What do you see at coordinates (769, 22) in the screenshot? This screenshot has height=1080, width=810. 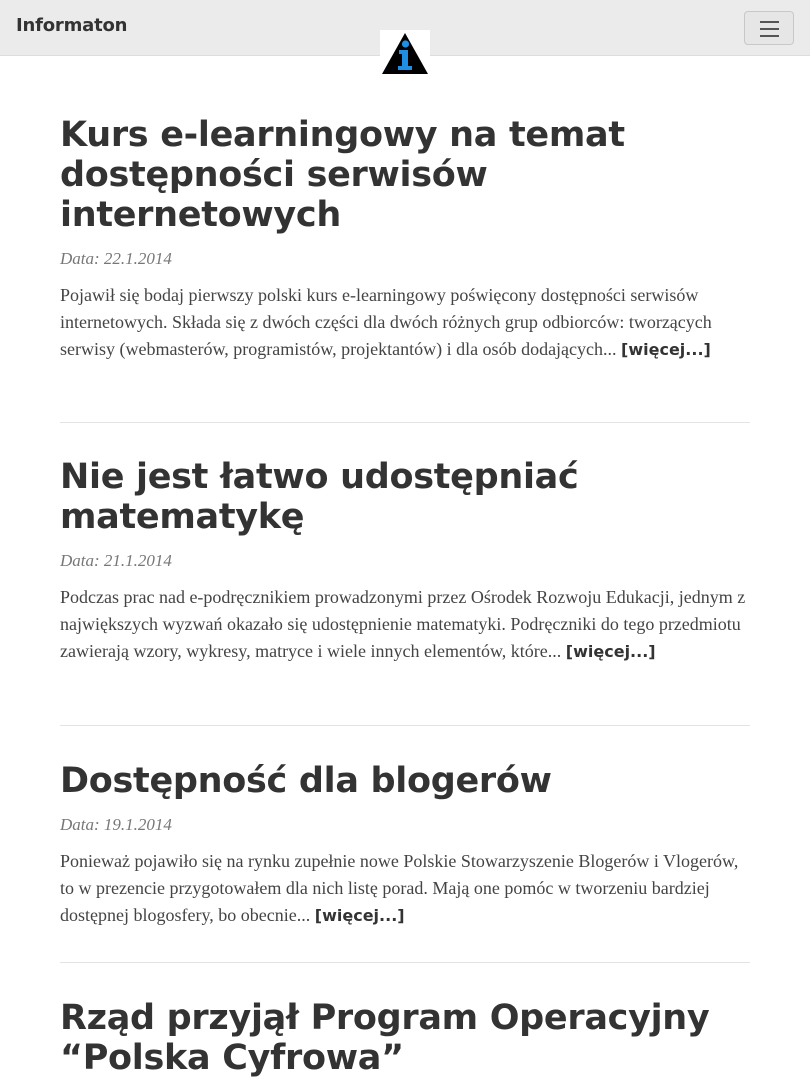 I see `hamburger-menu-icon` at bounding box center [769, 22].